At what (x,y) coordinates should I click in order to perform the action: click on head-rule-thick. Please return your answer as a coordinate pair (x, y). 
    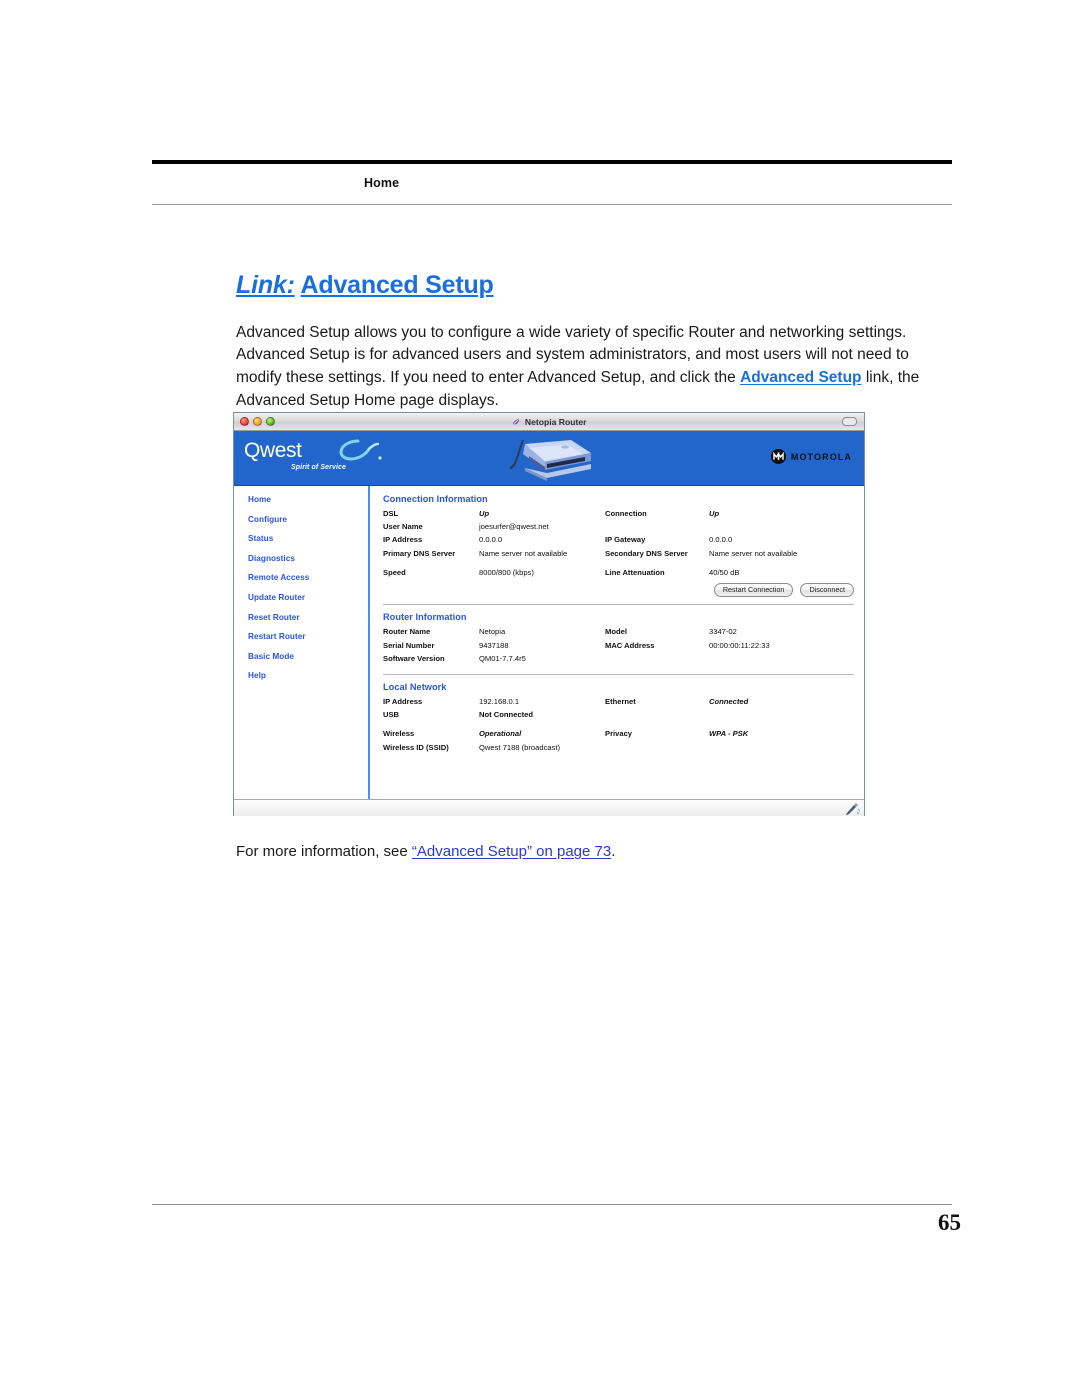
    Looking at the image, I should click on (552, 162).